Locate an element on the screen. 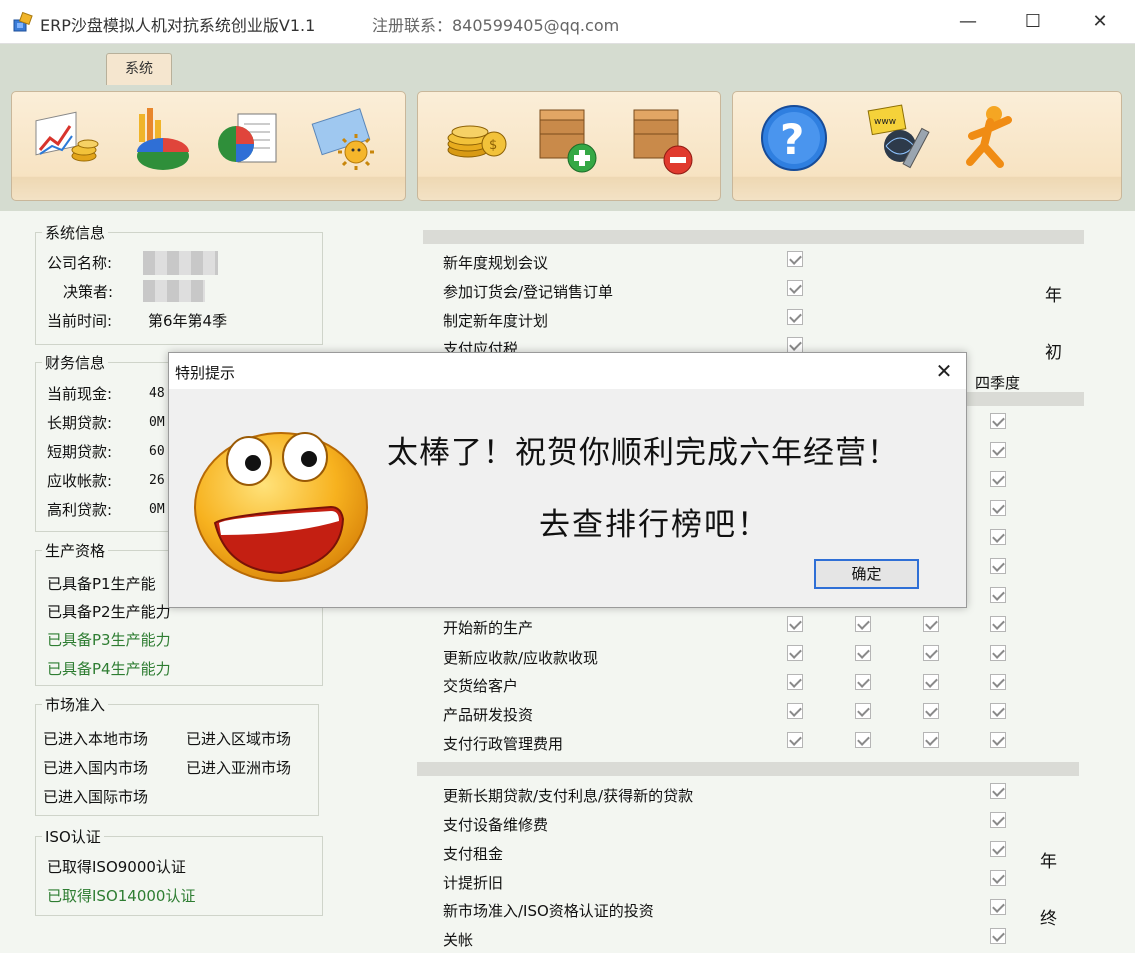 This screenshot has width=1135, height=953. company-label: 公司名称: is located at coordinates (80, 263).